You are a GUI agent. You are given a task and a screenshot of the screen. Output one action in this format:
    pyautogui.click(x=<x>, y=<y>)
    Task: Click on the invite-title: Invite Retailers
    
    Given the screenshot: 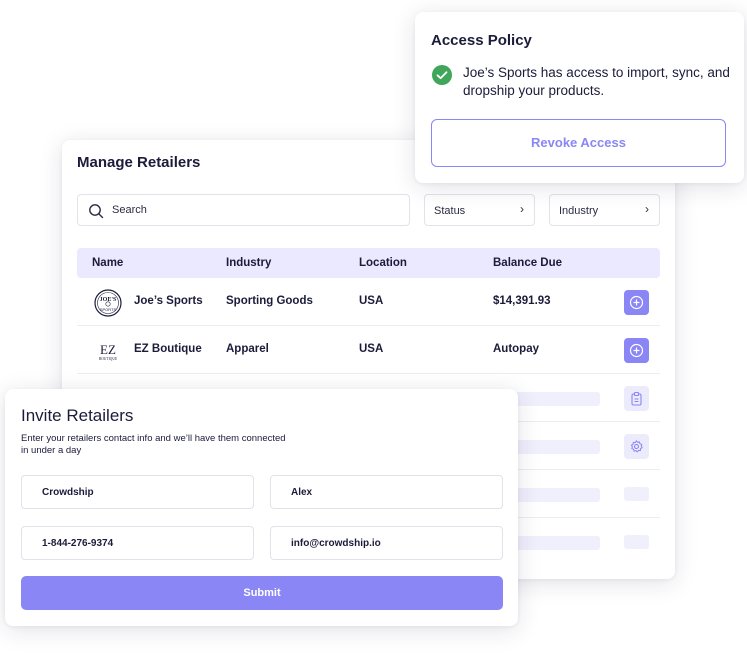 What is the action you would take?
    pyautogui.click(x=77, y=415)
    